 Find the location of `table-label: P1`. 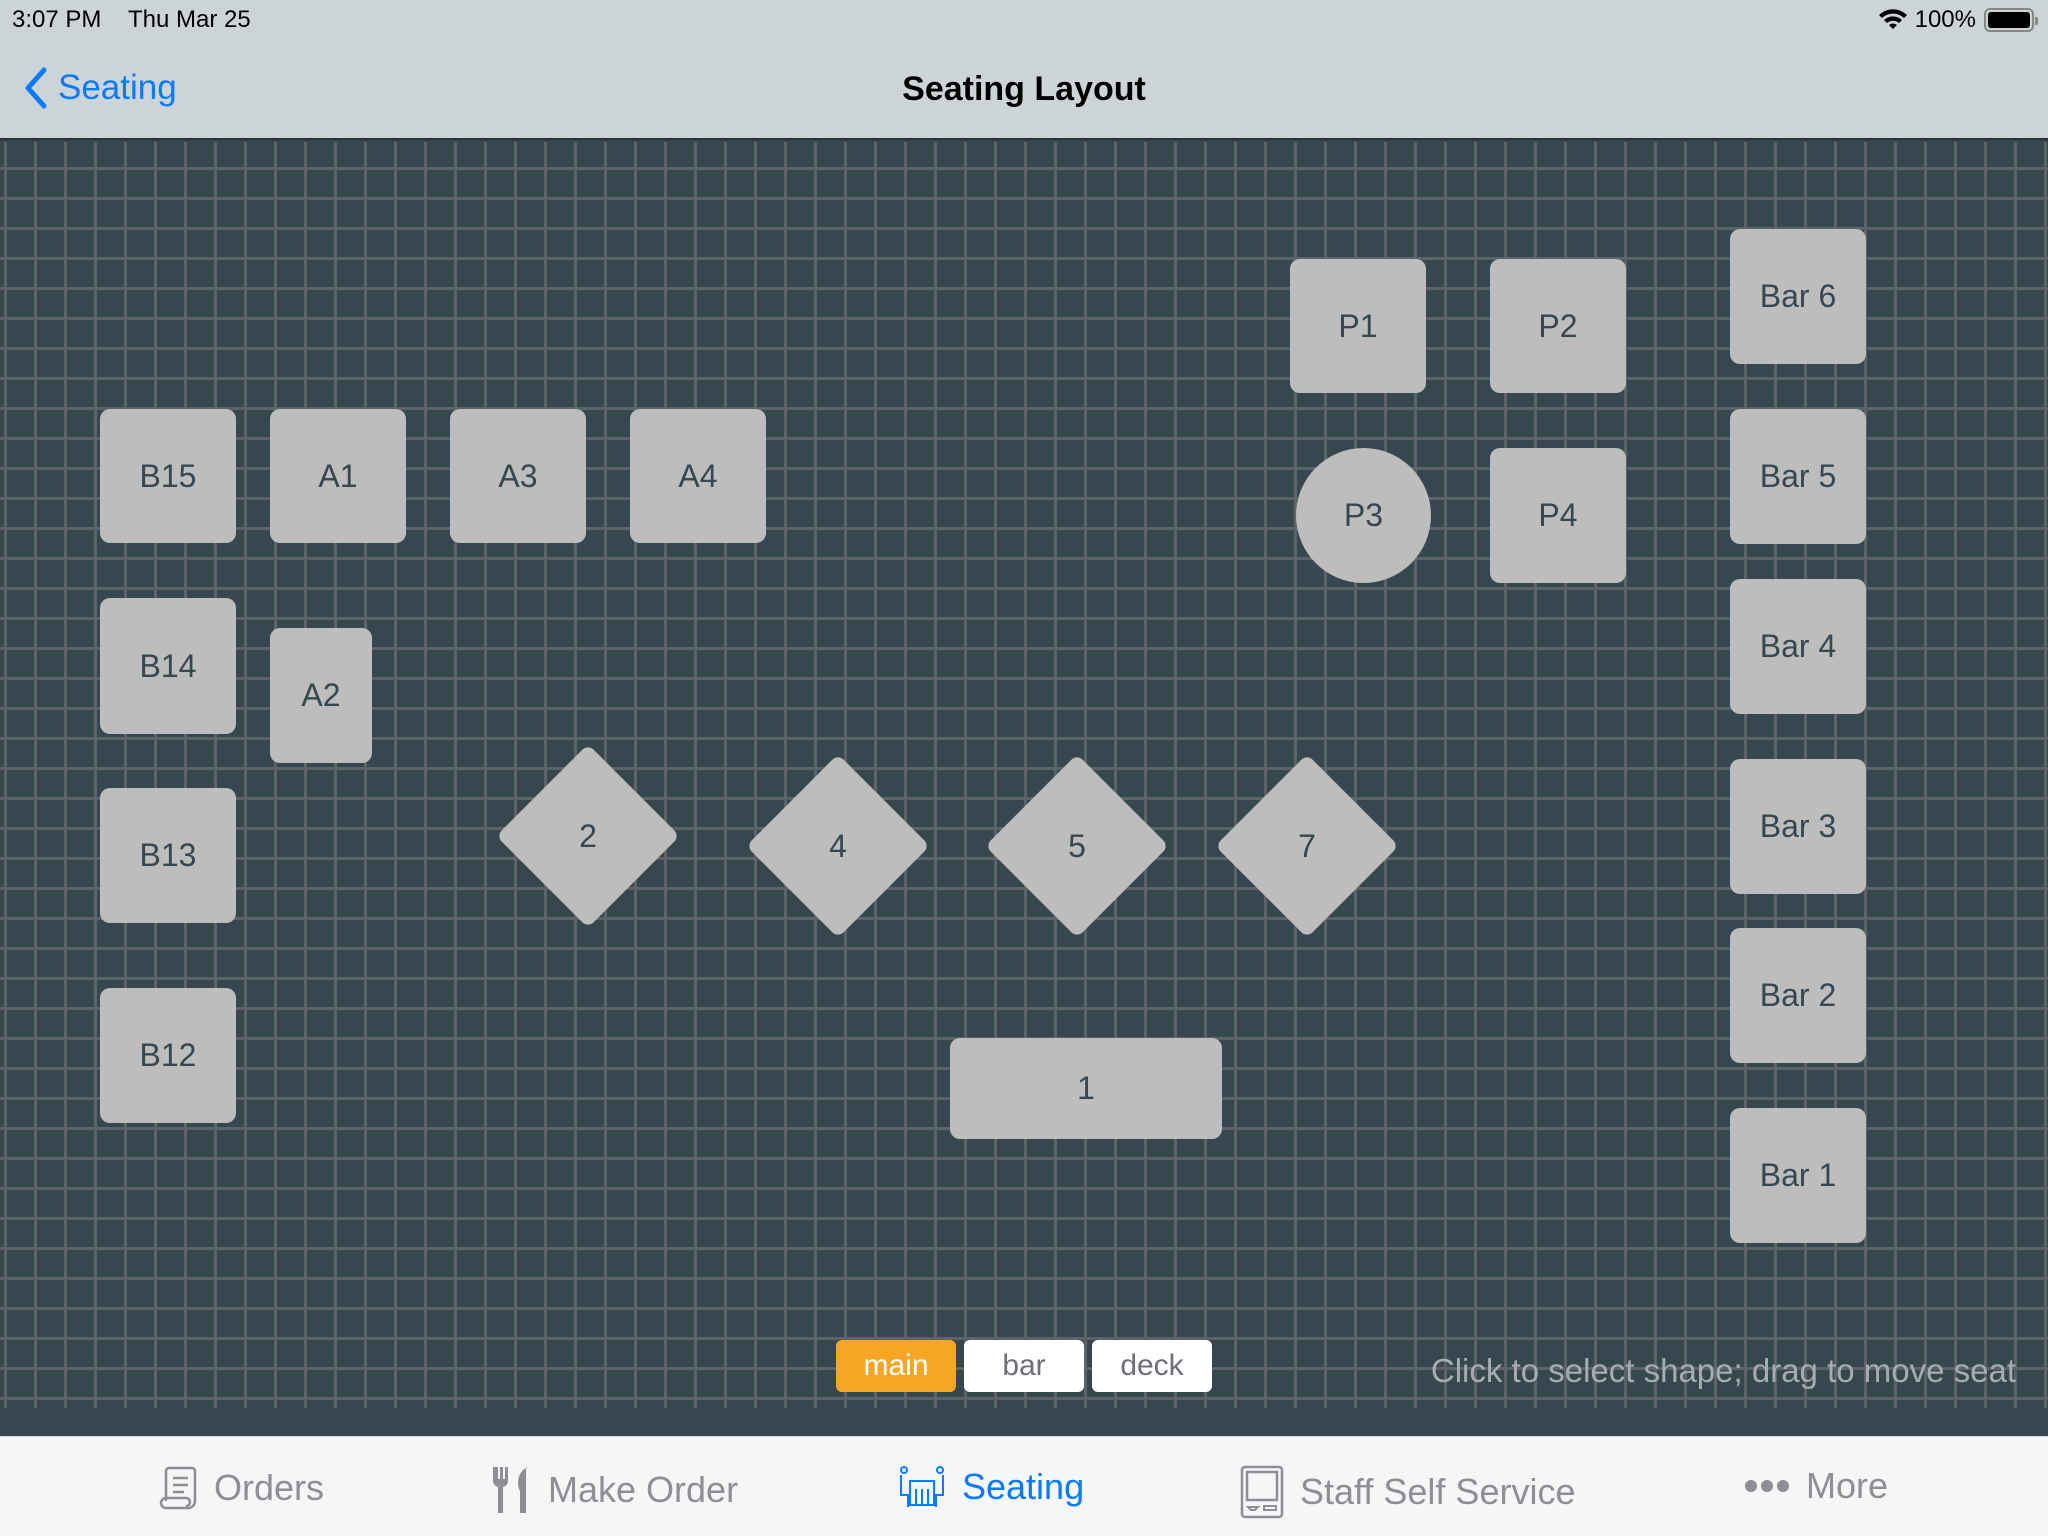

table-label: P1 is located at coordinates (1358, 325).